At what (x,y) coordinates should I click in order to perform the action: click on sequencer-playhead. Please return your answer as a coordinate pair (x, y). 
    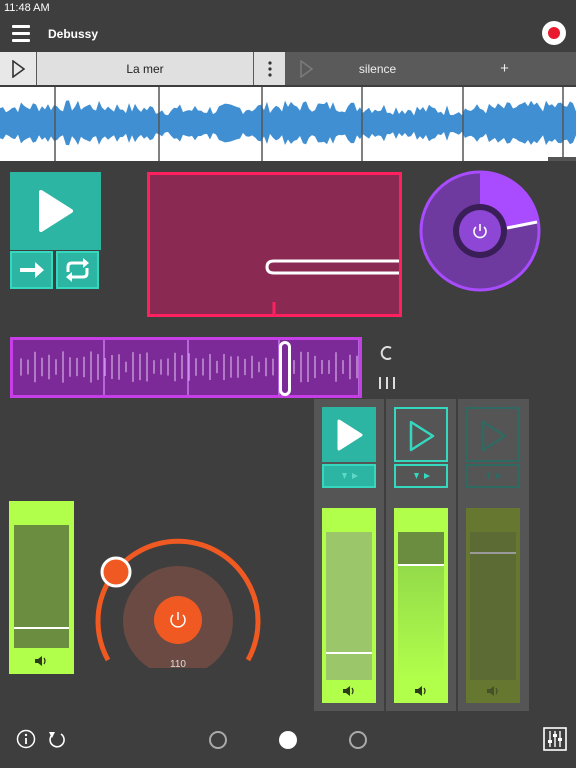
    Looking at the image, I should click on (285, 368).